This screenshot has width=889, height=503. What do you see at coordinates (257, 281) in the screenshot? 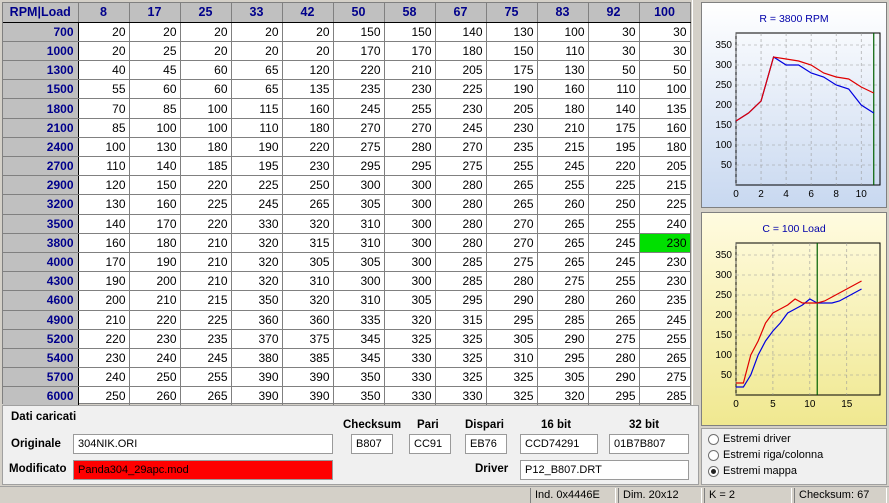
I see `map-cell: 320` at bounding box center [257, 281].